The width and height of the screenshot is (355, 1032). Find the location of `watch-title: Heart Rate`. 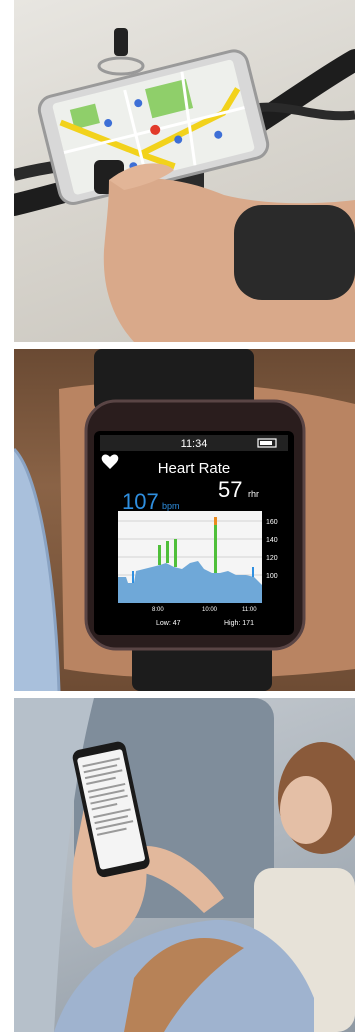

watch-title: Heart Rate is located at coordinates (194, 468).